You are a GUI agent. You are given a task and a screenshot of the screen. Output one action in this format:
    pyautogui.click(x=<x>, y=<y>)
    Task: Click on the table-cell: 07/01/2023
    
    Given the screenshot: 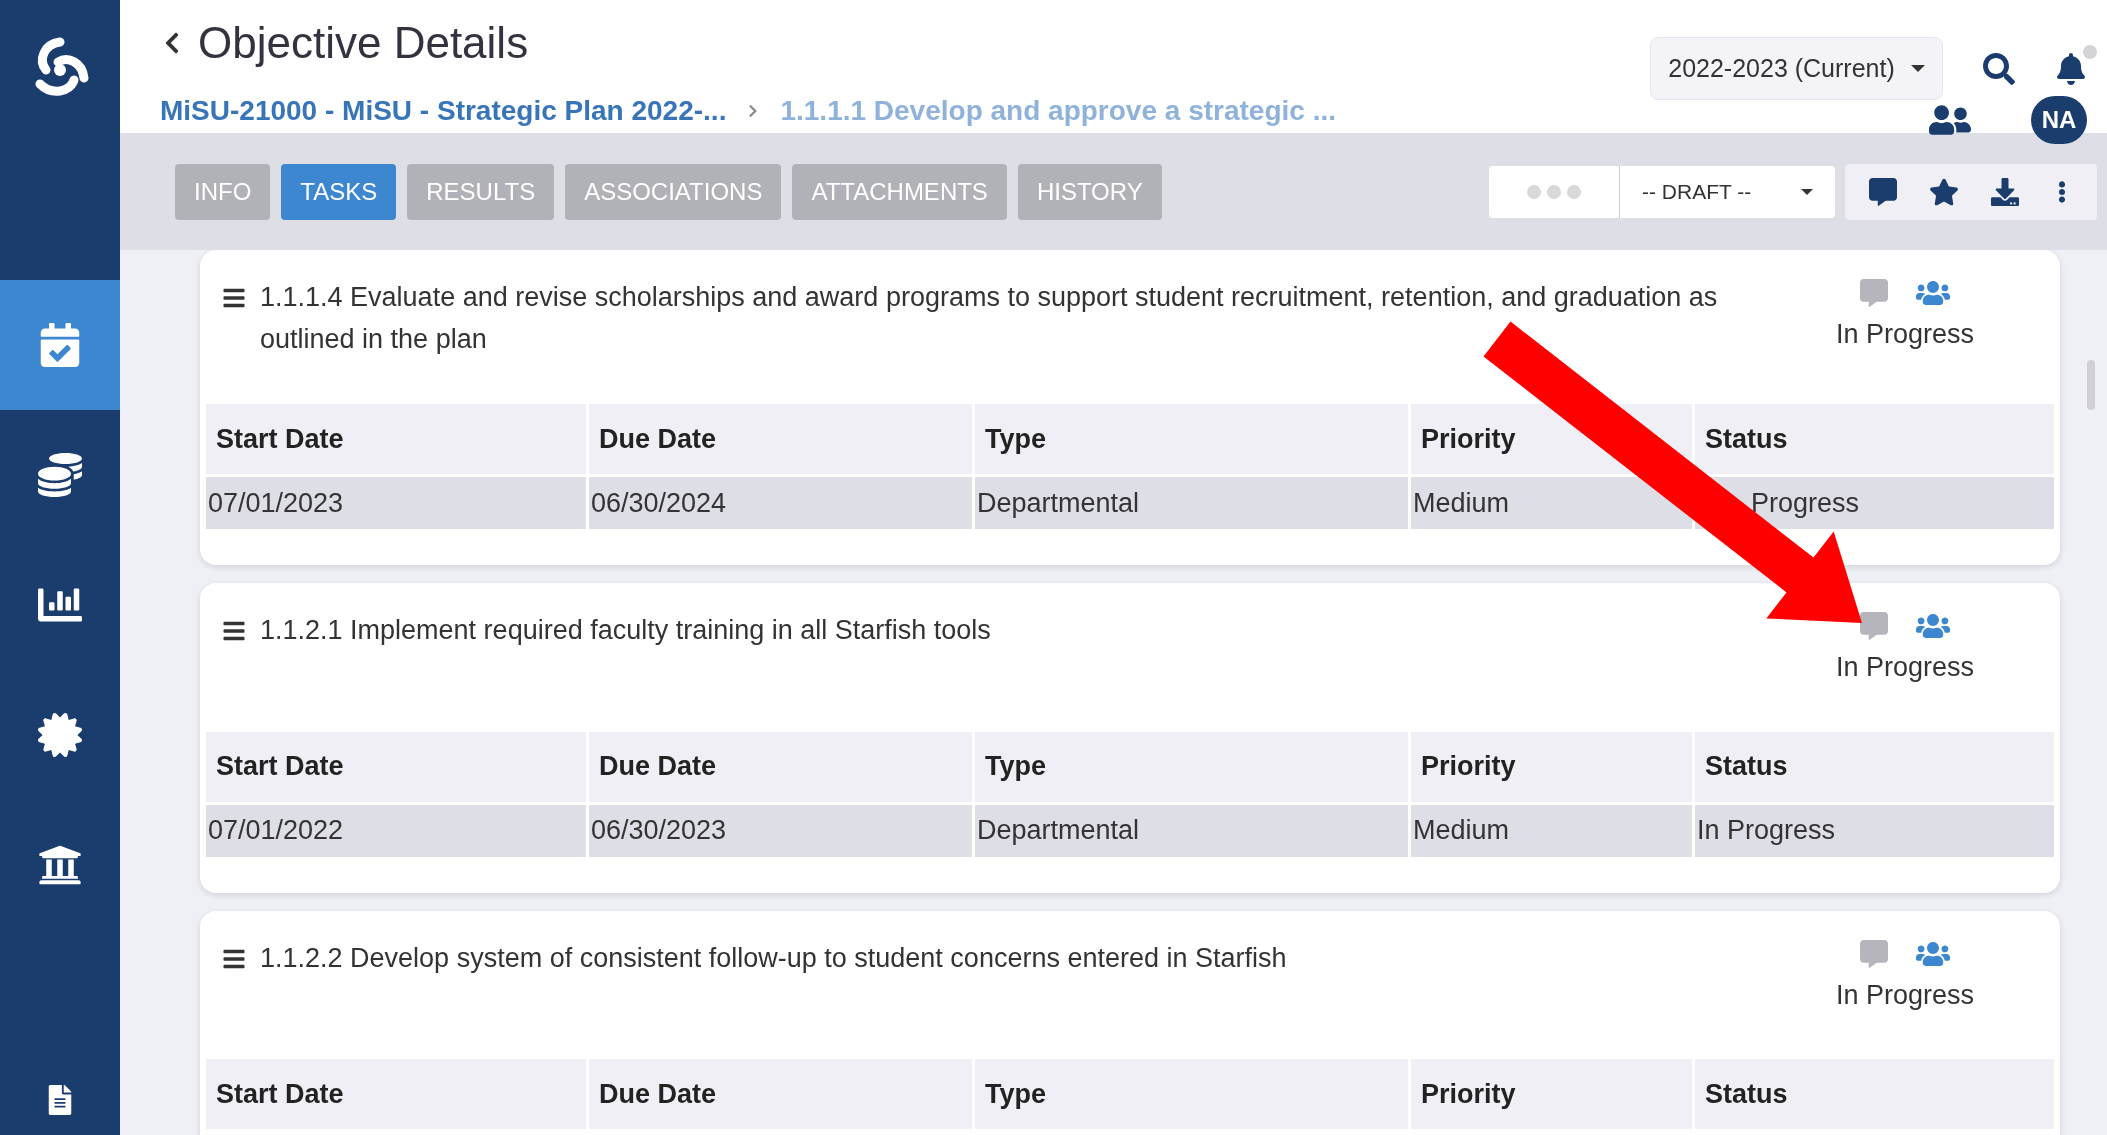 What is the action you would take?
    pyautogui.click(x=396, y=503)
    